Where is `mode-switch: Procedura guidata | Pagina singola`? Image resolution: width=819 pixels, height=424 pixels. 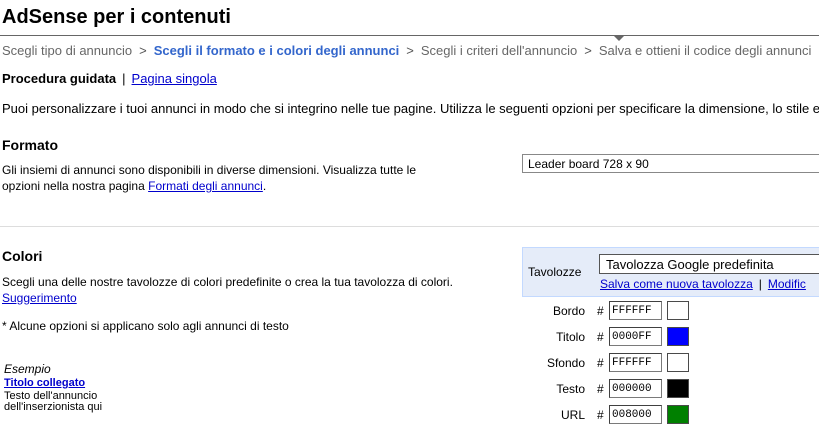
mode-switch: Procedura guidata | Pagina singola is located at coordinates (109, 78).